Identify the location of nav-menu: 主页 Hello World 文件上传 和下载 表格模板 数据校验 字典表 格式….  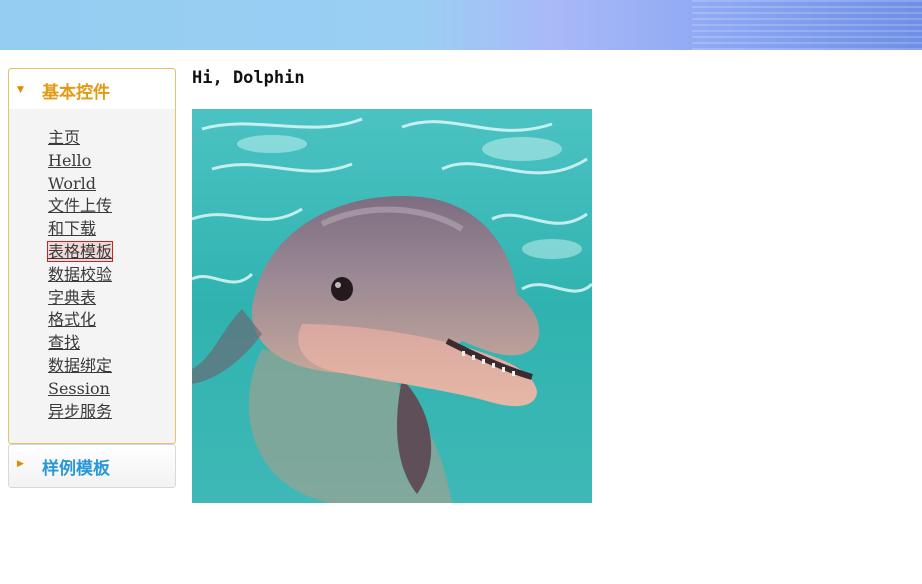
(80, 275).